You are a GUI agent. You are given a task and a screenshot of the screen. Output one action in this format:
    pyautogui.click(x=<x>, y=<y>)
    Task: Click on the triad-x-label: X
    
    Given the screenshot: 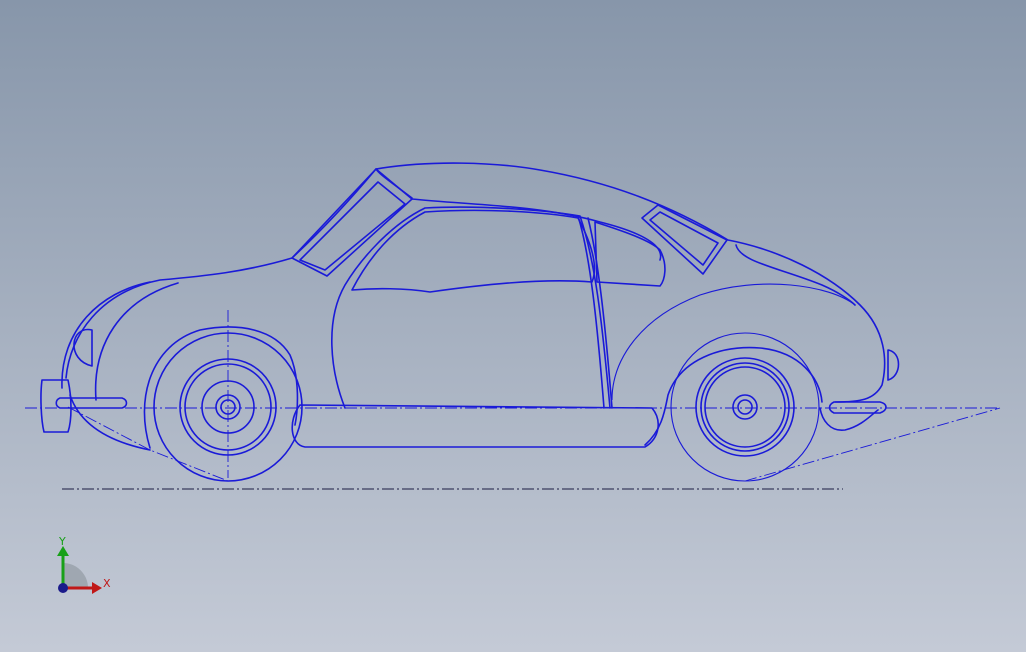 What is the action you would take?
    pyautogui.click(x=107, y=583)
    